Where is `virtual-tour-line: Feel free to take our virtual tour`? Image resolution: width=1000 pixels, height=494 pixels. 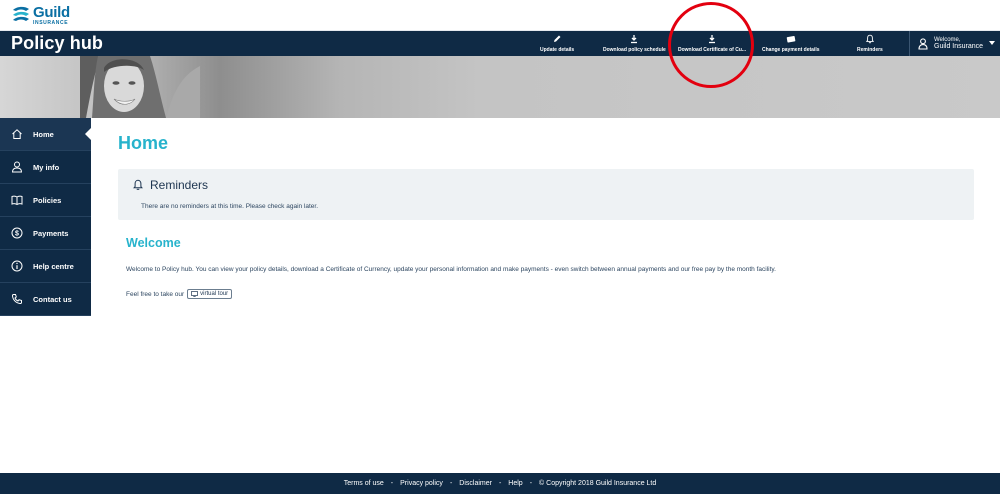 virtual-tour-line: Feel free to take our virtual tour is located at coordinates (179, 294).